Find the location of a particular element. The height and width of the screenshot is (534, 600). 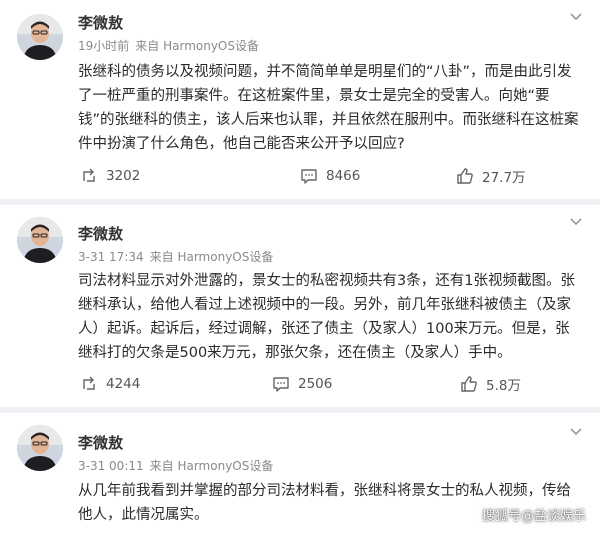

post-meta: 3-31 17:34 来自 HarmonyOS设备 is located at coordinates (175, 256).